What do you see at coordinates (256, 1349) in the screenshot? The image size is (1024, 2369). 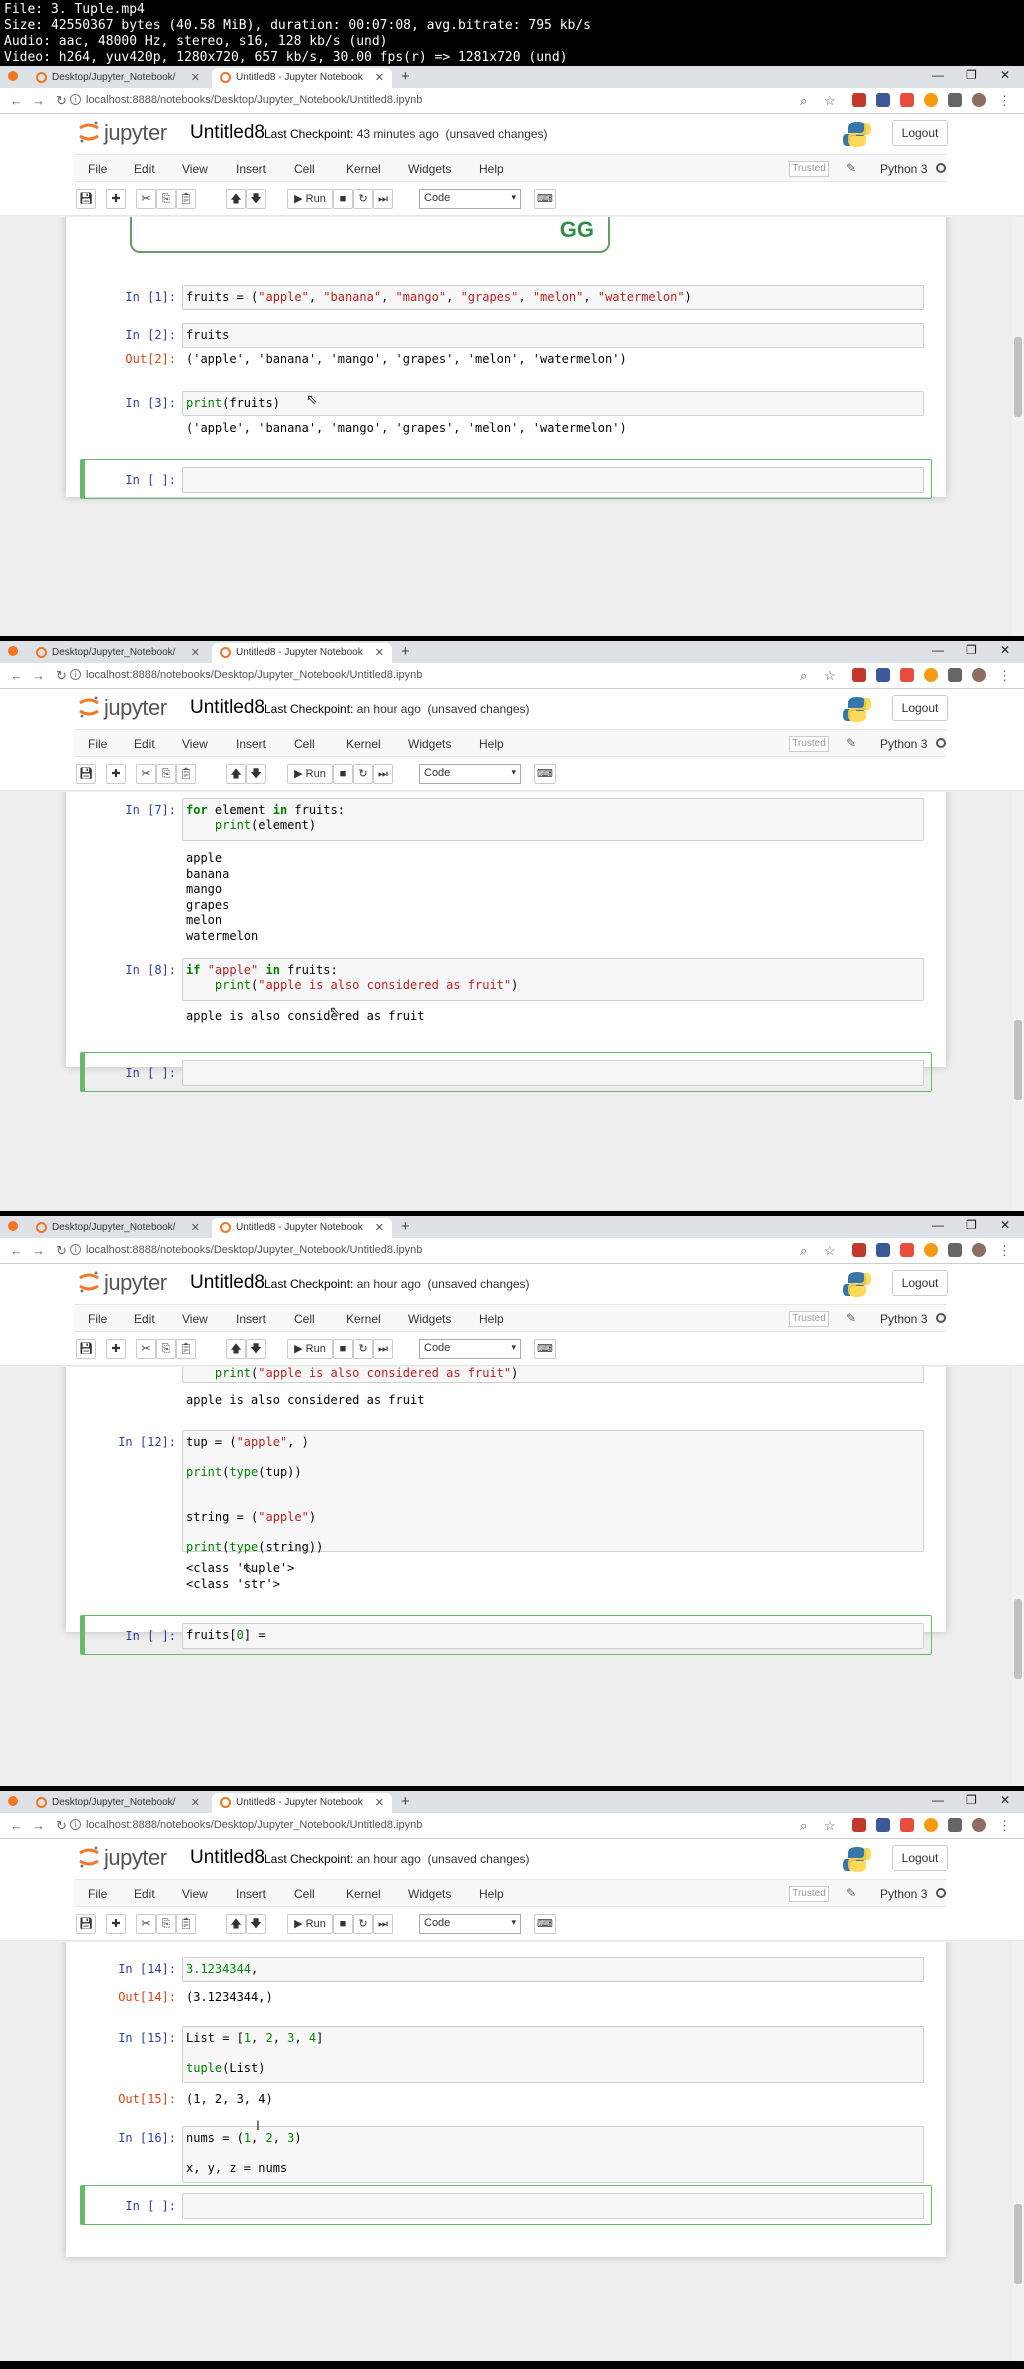 I see `move-down-icon: 🡇` at bounding box center [256, 1349].